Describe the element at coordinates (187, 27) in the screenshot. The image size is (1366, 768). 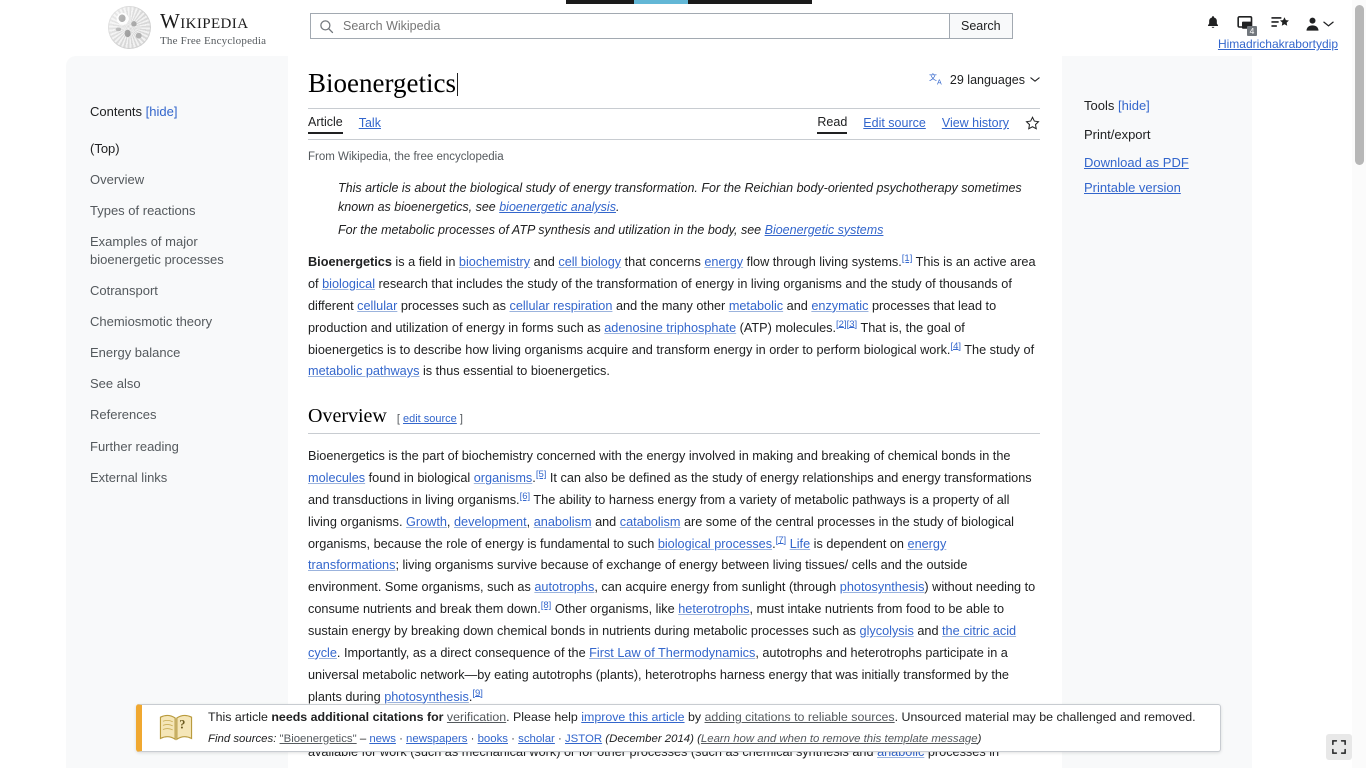
I see `wikipedia-logo: WIKIPEDIA The Free Encyclopedia` at that location.